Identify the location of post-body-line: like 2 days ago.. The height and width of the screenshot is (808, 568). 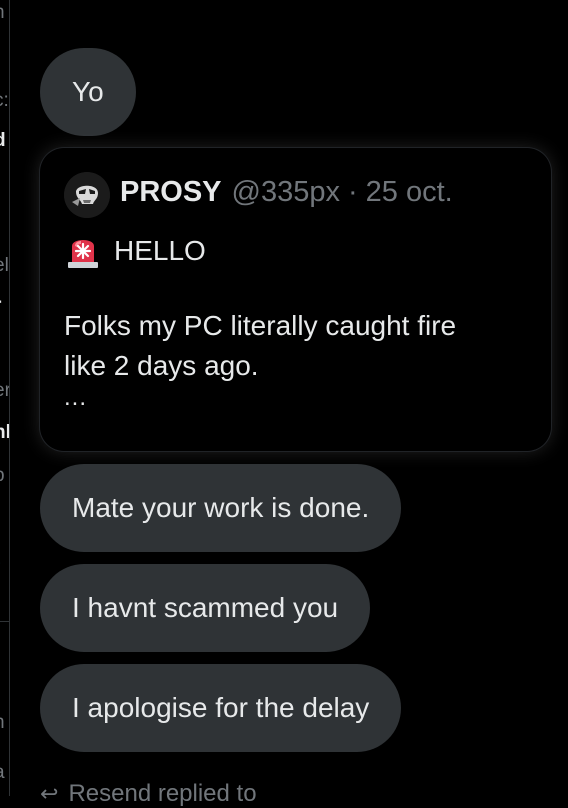
(161, 366).